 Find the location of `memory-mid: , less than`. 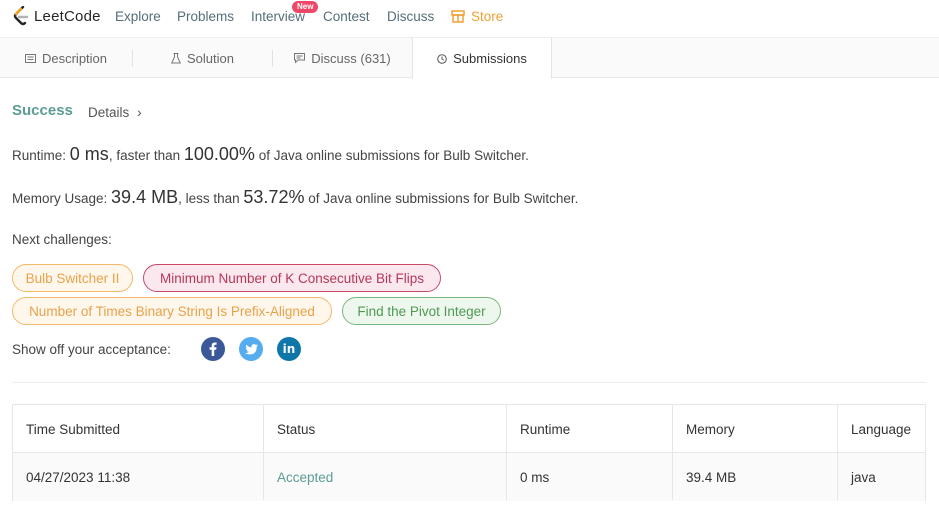

memory-mid: , less than is located at coordinates (209, 198).